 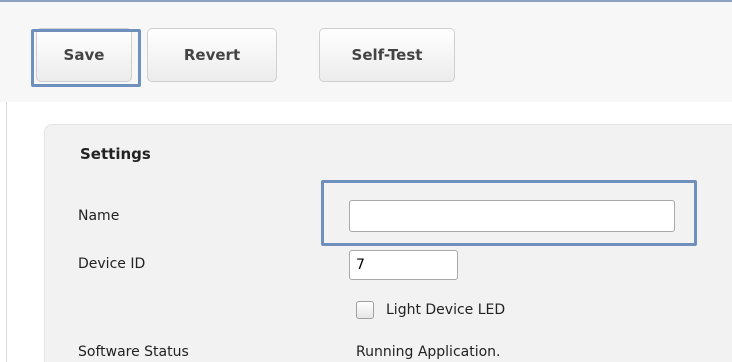 What do you see at coordinates (133, 352) in the screenshot?
I see `software-status-label: Software Status` at bounding box center [133, 352].